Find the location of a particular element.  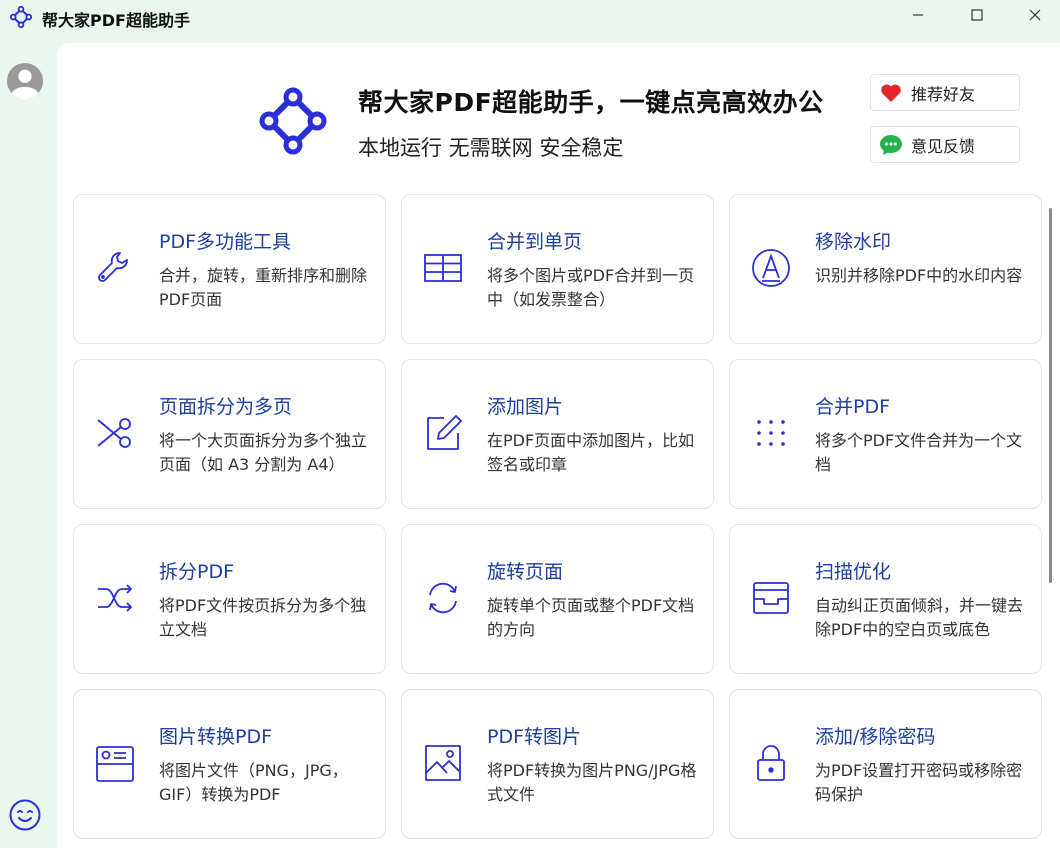

hero-logo-icon is located at coordinates (293, 121).